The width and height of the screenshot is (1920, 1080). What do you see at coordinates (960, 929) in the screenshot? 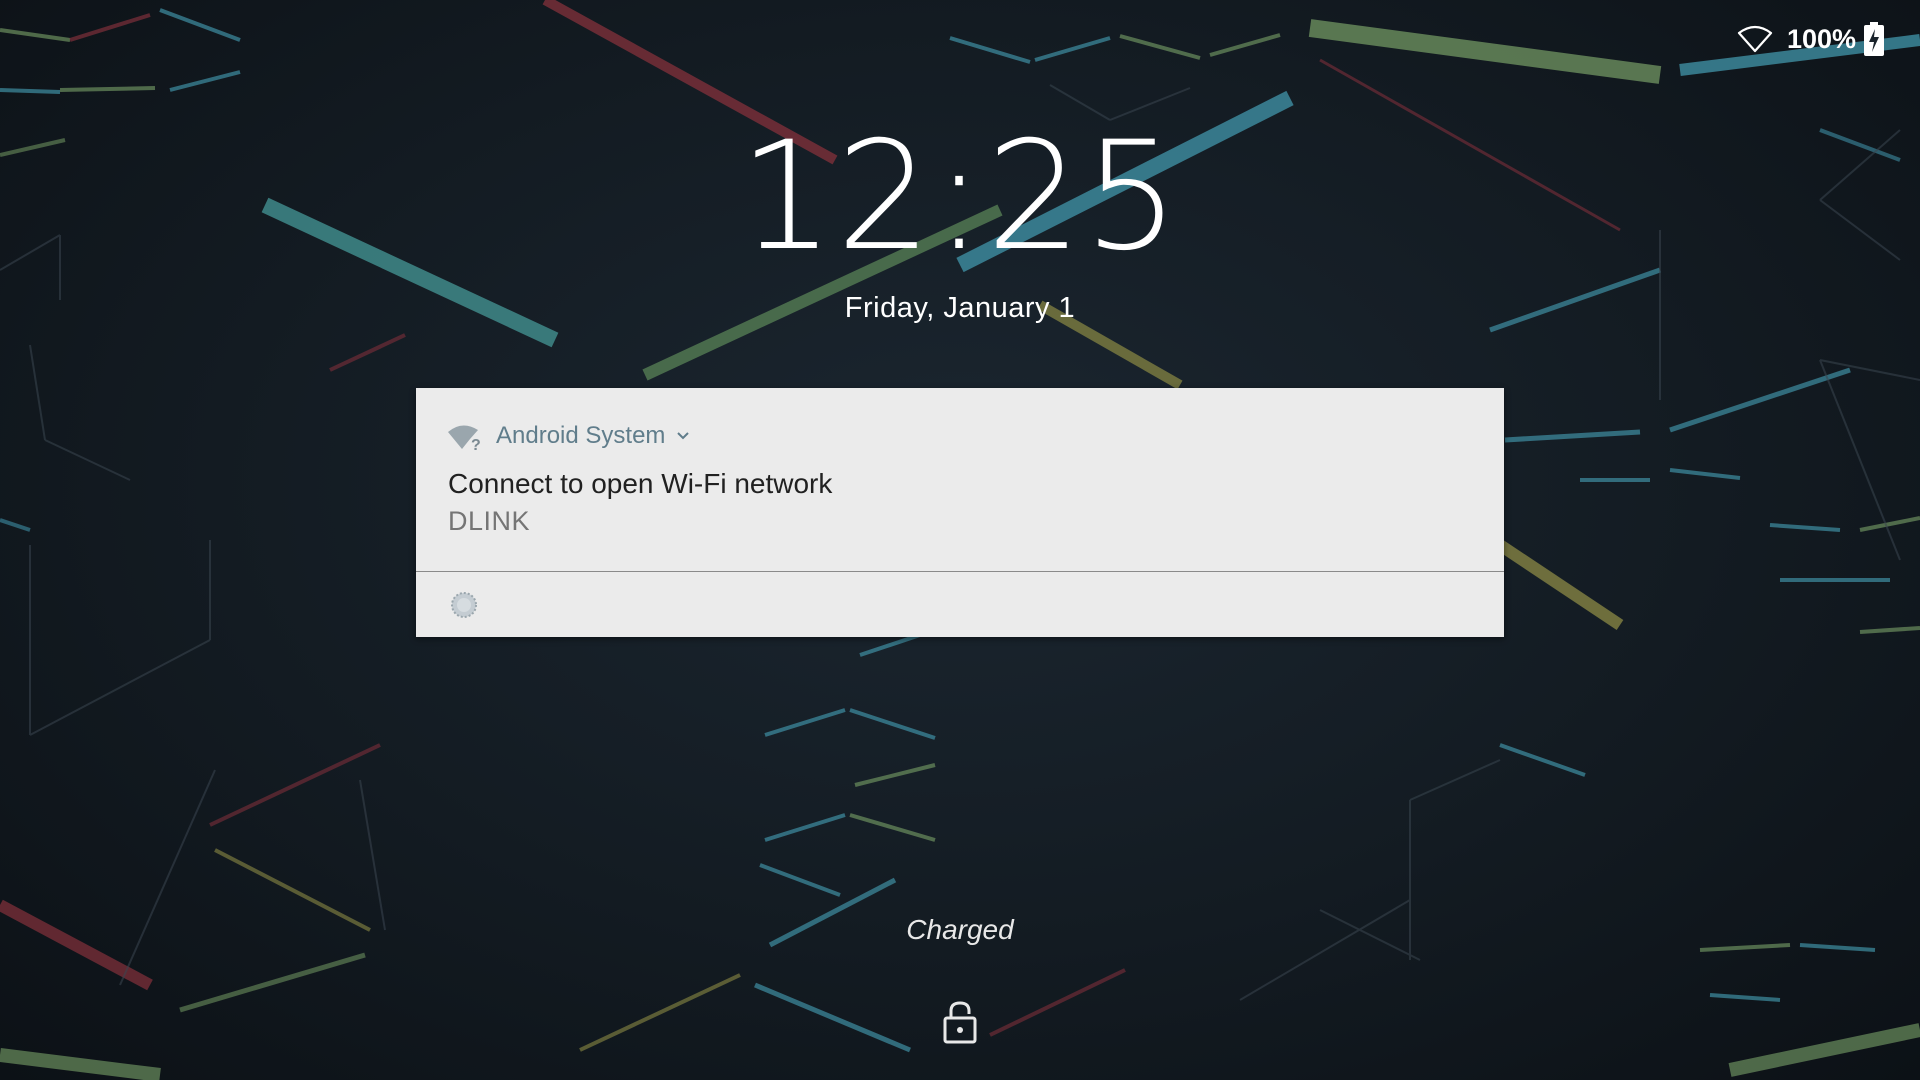
I see `charging-status: Charged` at bounding box center [960, 929].